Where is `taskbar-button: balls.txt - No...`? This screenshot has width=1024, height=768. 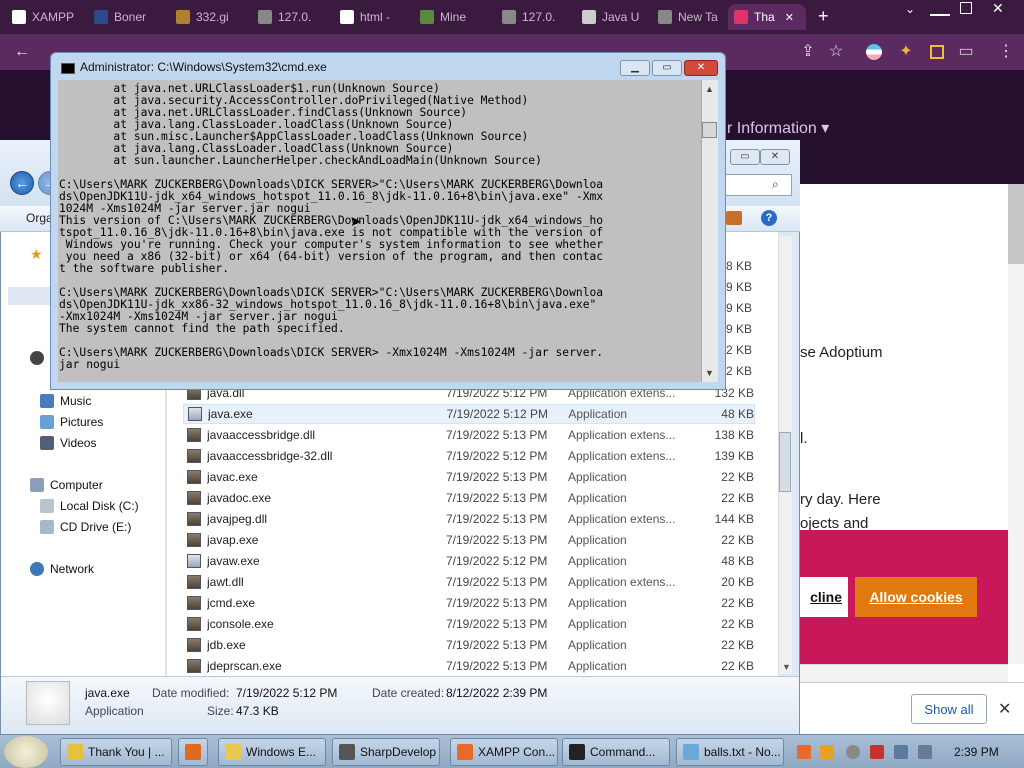
taskbar-button: balls.txt - No... is located at coordinates (730, 752).